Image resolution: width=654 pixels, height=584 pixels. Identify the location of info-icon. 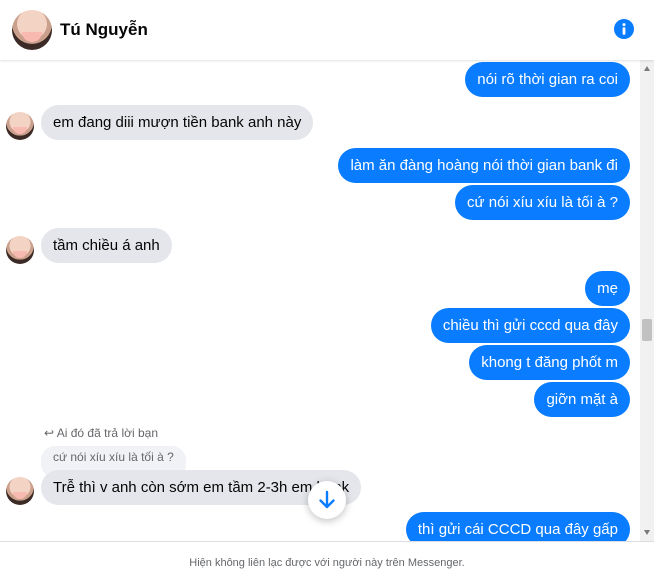
(624, 29).